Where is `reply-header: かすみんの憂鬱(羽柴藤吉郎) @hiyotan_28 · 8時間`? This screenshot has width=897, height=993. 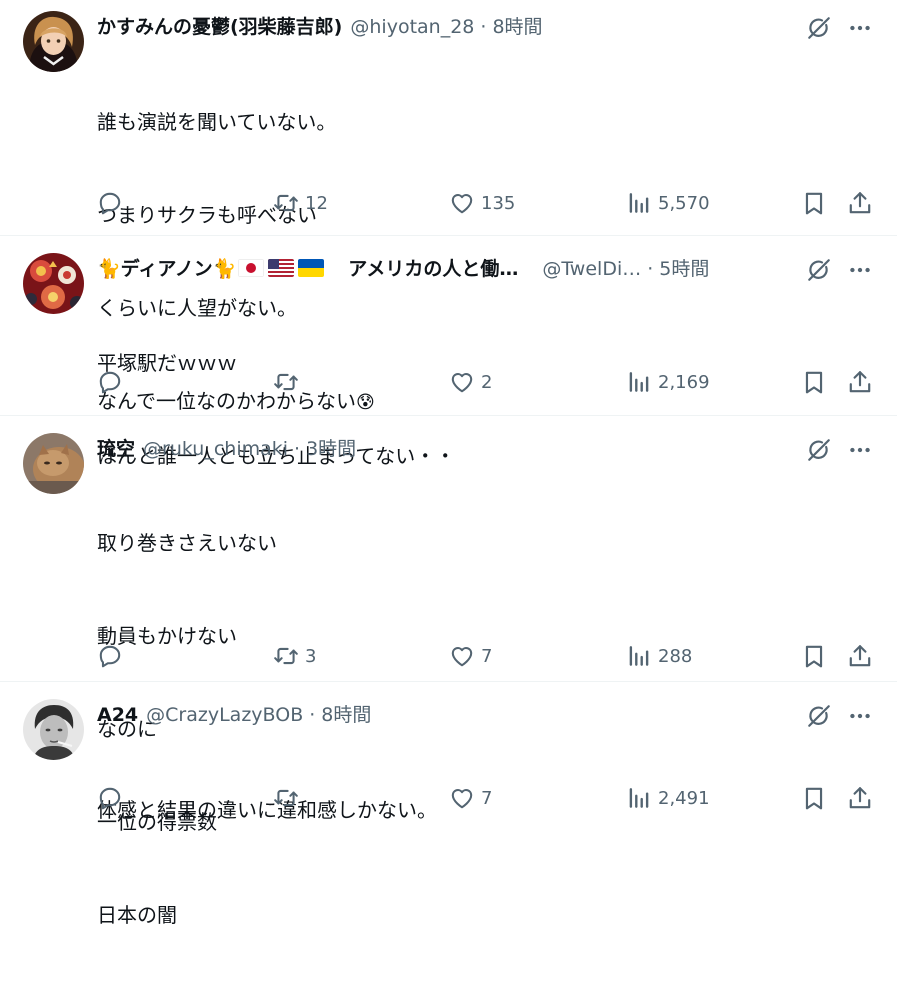
reply-header: かすみんの憂鬱(羽柴藤吉郎) @hiyotan_28 · 8時間 is located at coordinates (427, 27).